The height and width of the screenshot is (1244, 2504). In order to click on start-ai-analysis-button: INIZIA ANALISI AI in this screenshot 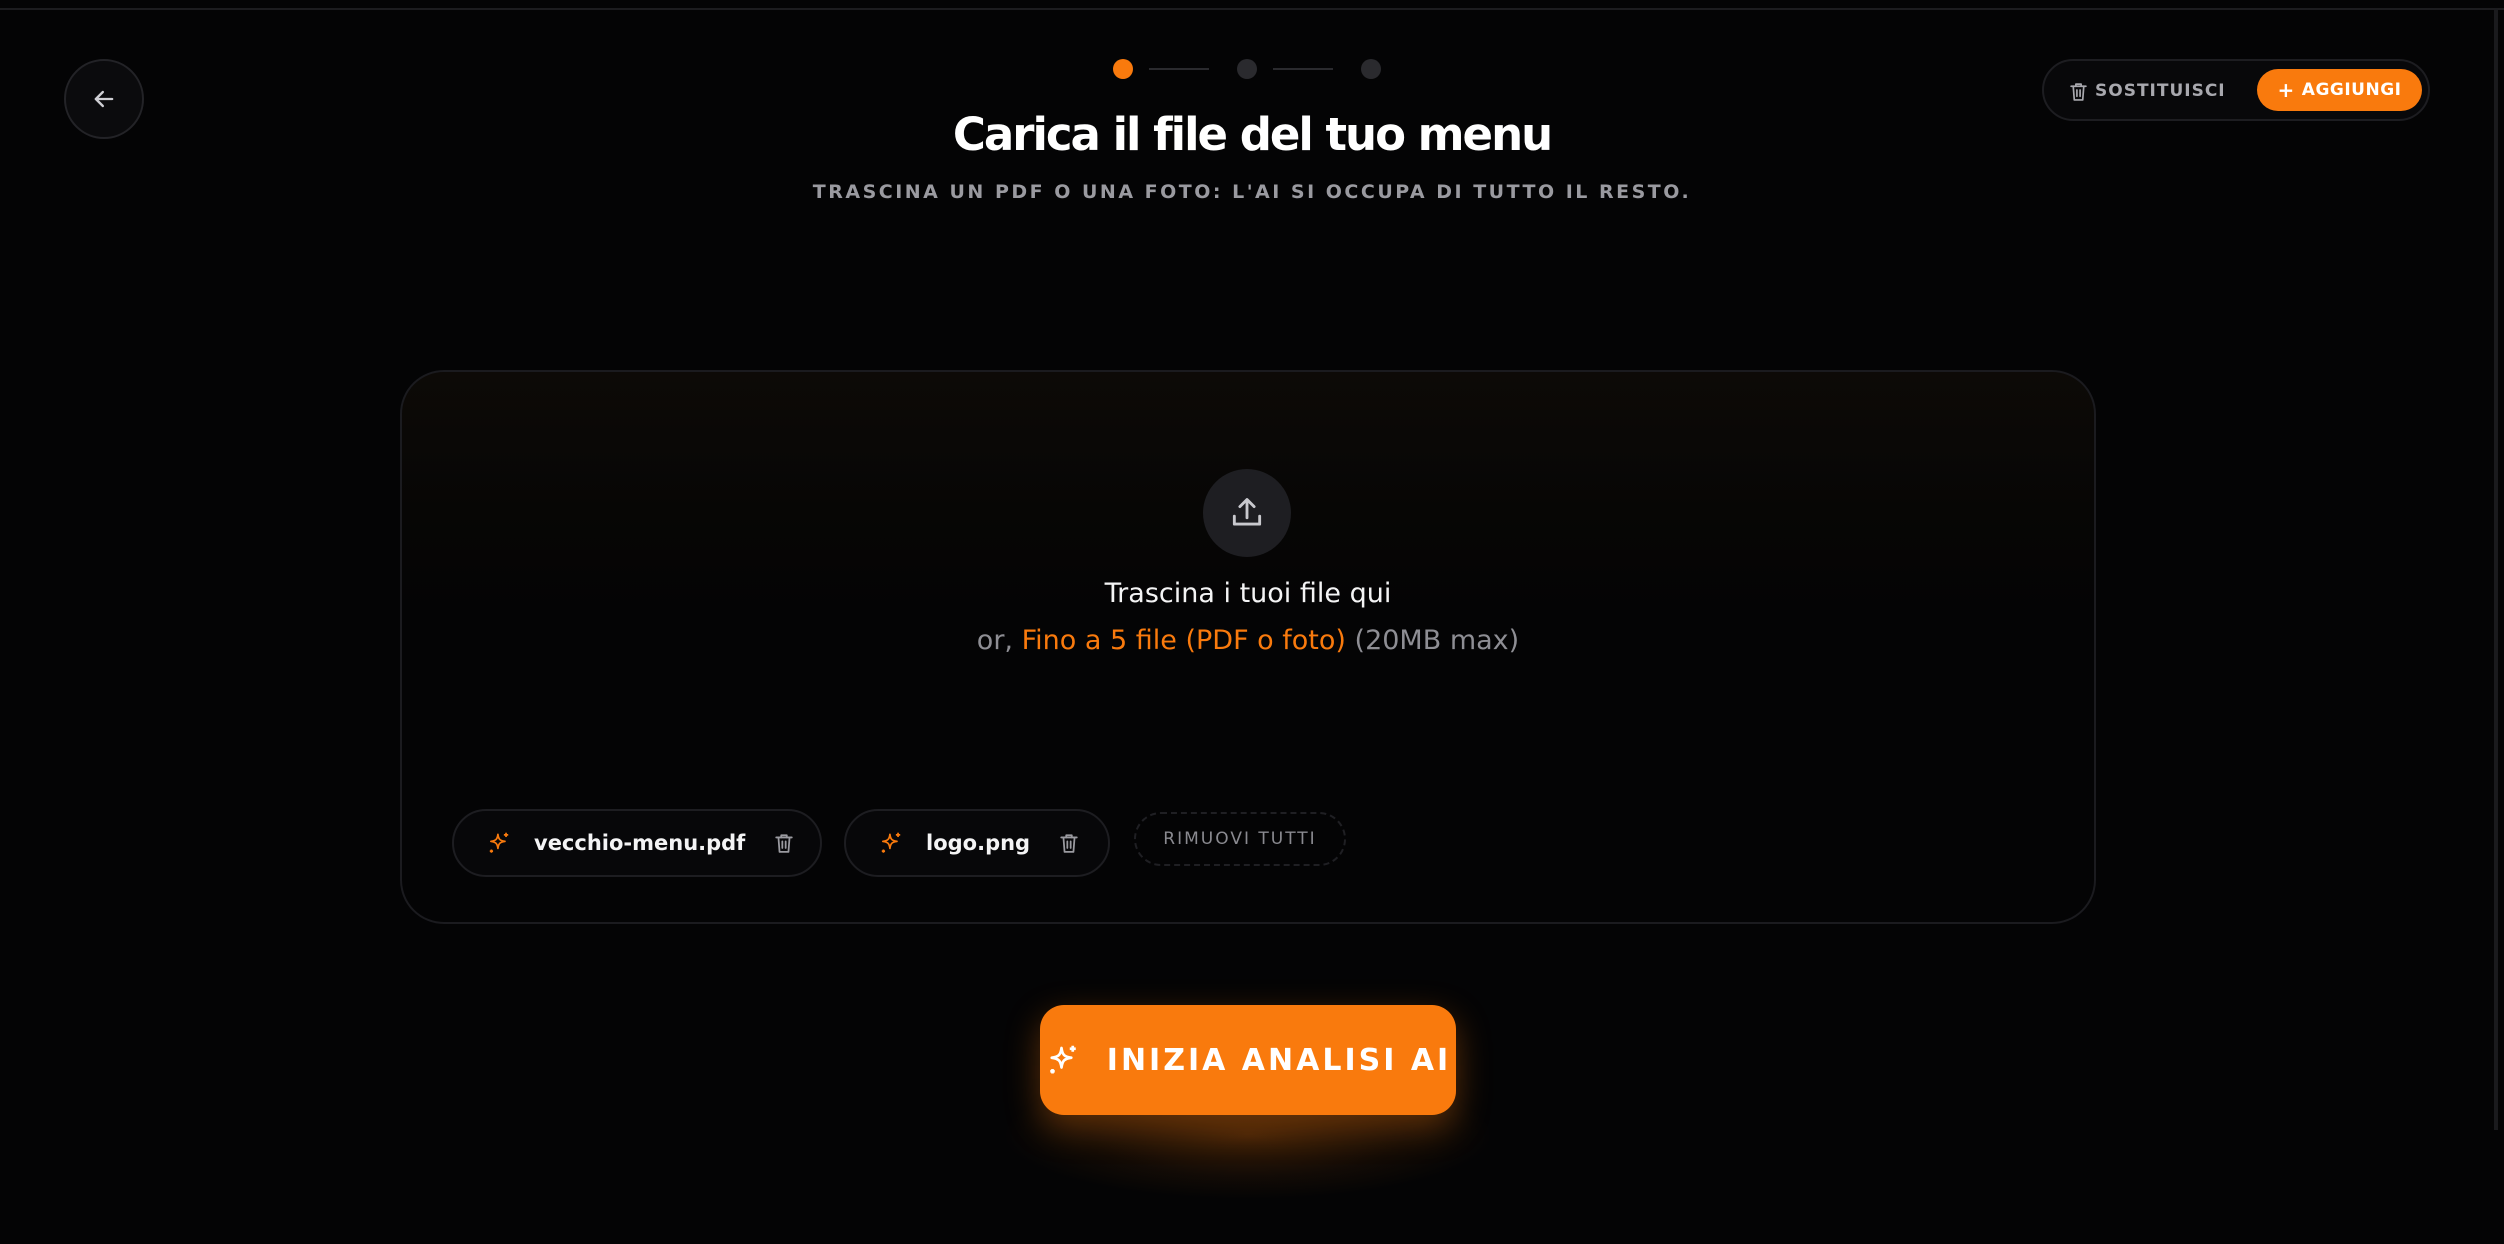, I will do `click(1248, 1060)`.